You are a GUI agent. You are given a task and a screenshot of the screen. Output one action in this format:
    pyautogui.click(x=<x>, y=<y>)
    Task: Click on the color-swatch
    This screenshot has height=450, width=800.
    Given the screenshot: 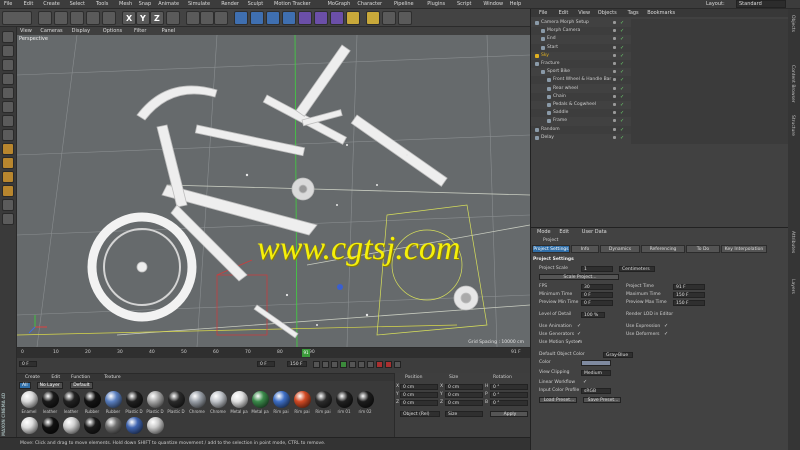 What is the action you would take?
    pyautogui.click(x=596, y=363)
    